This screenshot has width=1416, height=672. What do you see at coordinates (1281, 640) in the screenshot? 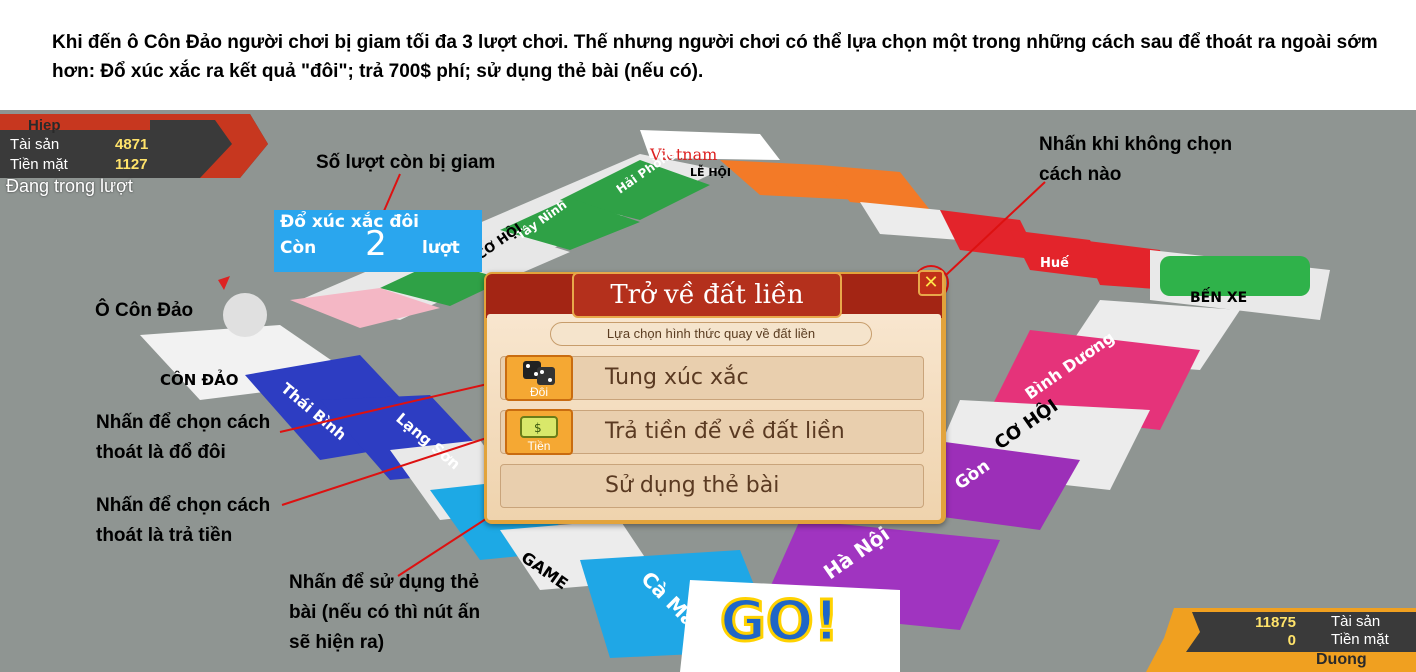
I see `player2-panel: 11875 Tài sản 0 Tiền mặt Duong` at bounding box center [1281, 640].